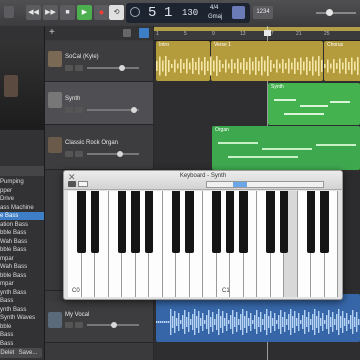 The width and height of the screenshot is (360, 360). What do you see at coordinates (22, 171) in the screenshot?
I see `library-search` at bounding box center [22, 171].